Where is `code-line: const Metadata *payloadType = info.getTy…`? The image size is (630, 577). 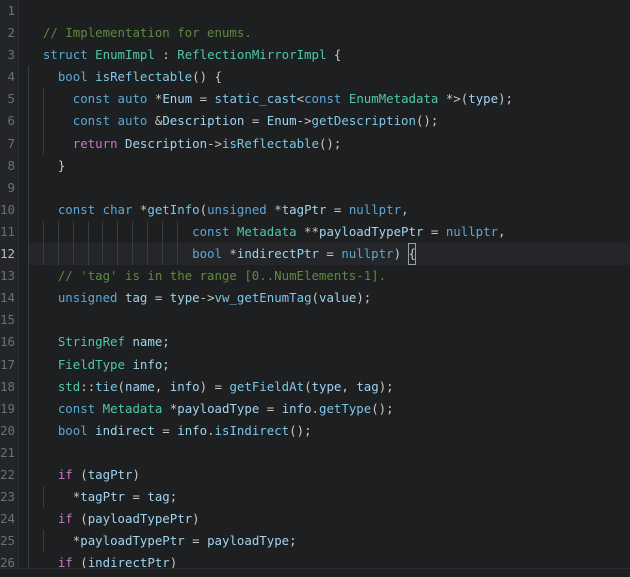
code-line: const Metadata *payloadType = info.getTy… is located at coordinates (329, 408).